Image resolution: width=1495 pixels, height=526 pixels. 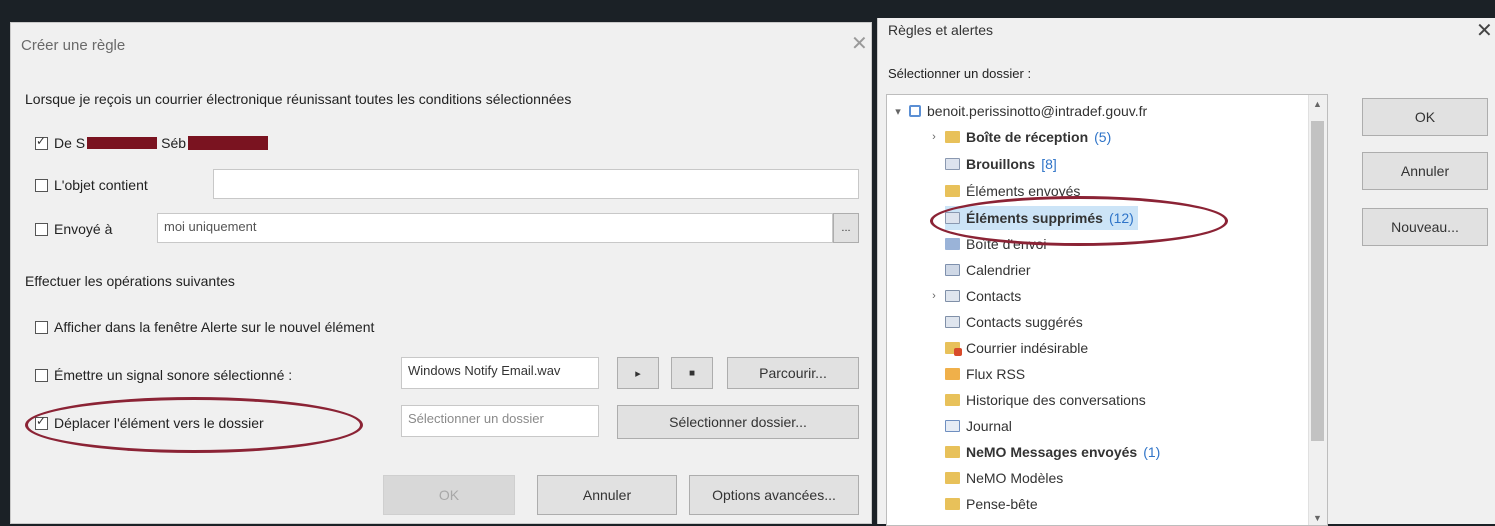 I want to click on tree-item-outbox: Boîte d'envoi, so click(x=996, y=244).